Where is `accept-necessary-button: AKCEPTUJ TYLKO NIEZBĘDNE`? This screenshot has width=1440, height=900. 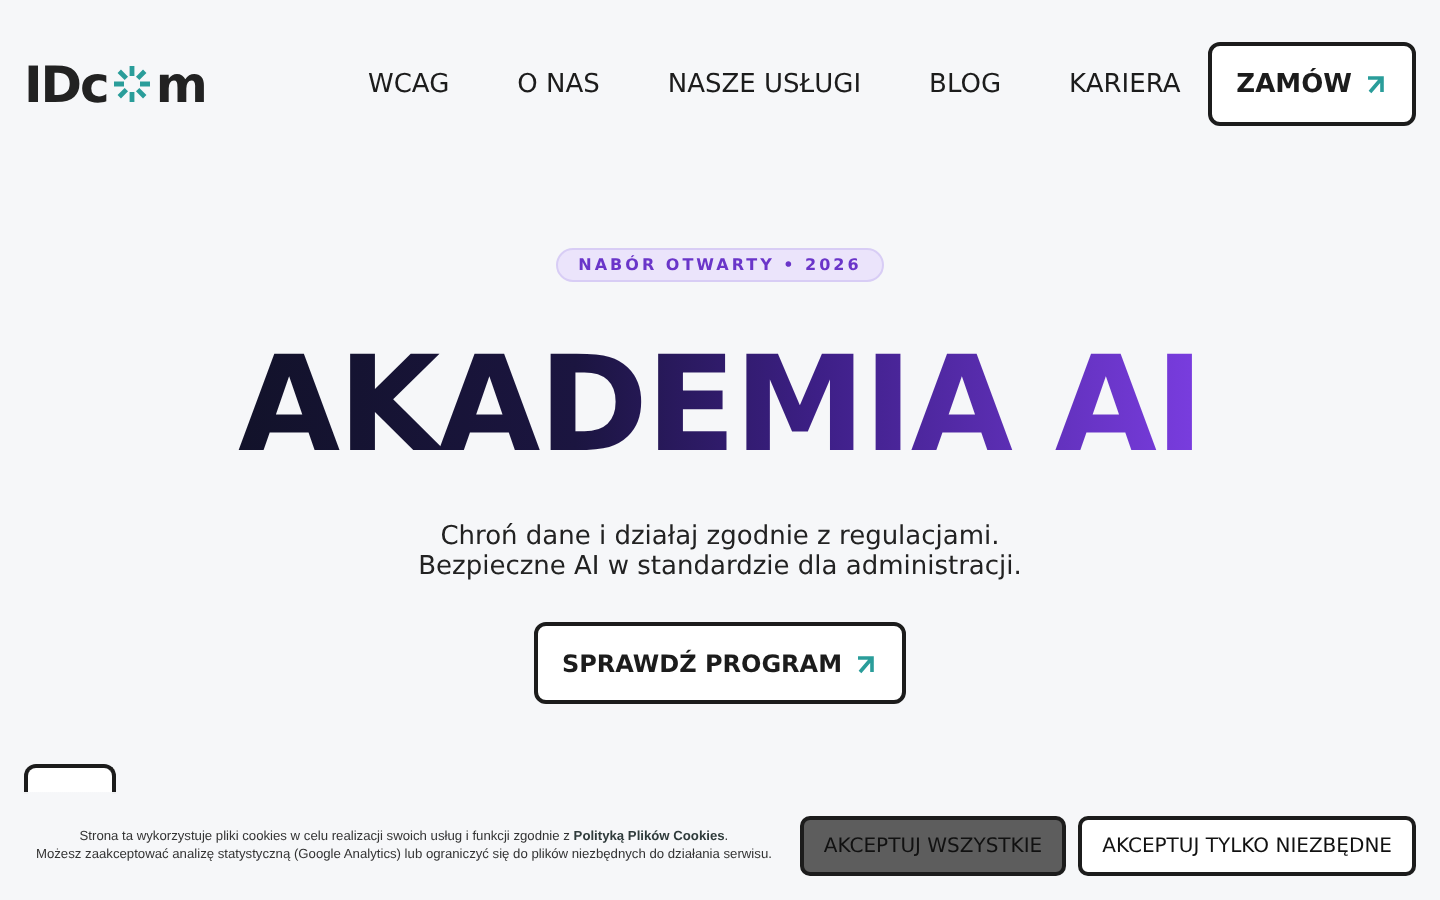
accept-necessary-button: AKCEPTUJ TYLKO NIEZBĘDNE is located at coordinates (1247, 846).